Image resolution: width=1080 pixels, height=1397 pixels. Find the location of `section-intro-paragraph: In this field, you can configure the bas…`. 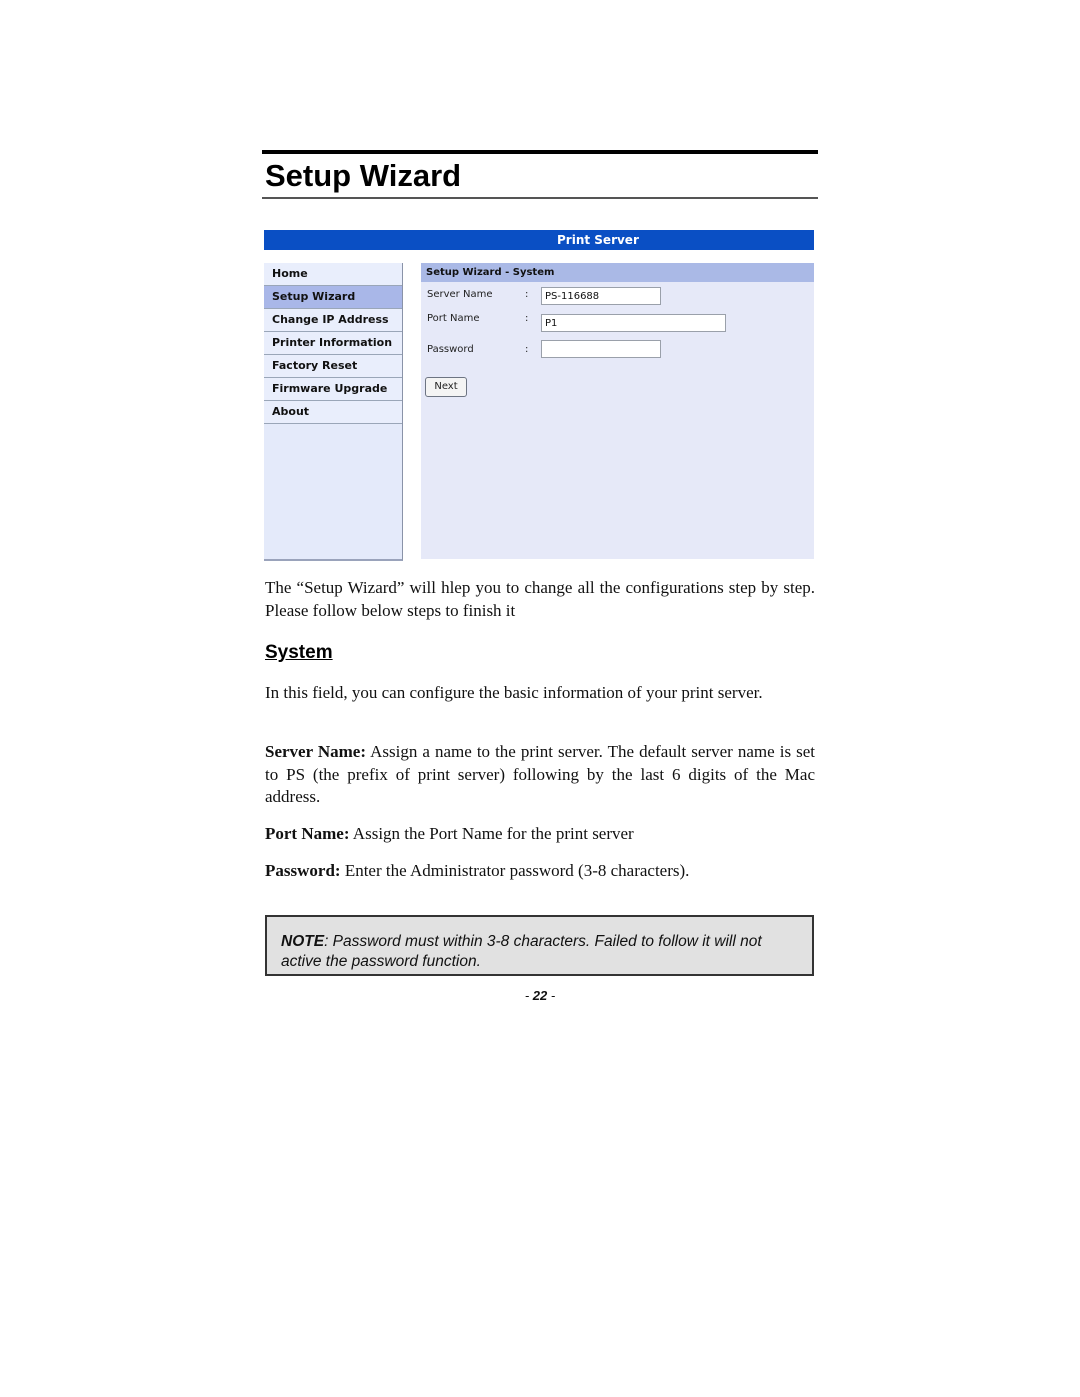

section-intro-paragraph: In this field, you can configure the bas… is located at coordinates (514, 692).